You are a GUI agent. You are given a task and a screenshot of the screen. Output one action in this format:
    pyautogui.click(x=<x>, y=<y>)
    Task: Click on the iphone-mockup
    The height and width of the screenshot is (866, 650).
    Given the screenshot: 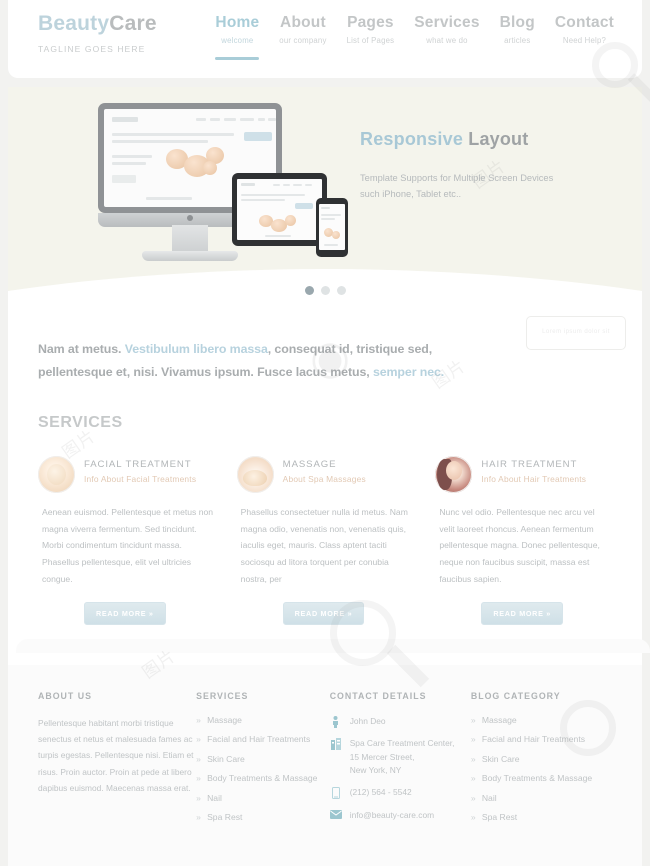 What is the action you would take?
    pyautogui.click(x=332, y=227)
    